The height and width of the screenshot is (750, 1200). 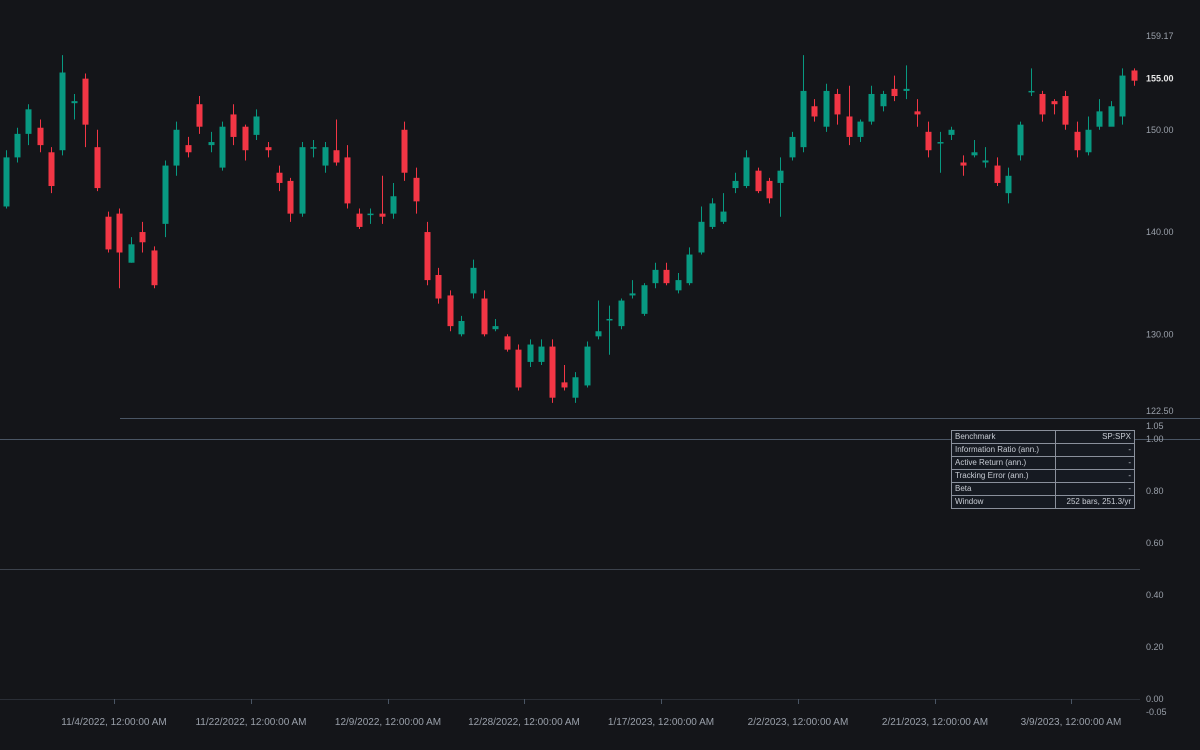 I want to click on price-tick-label: 150.00, so click(x=1160, y=130).